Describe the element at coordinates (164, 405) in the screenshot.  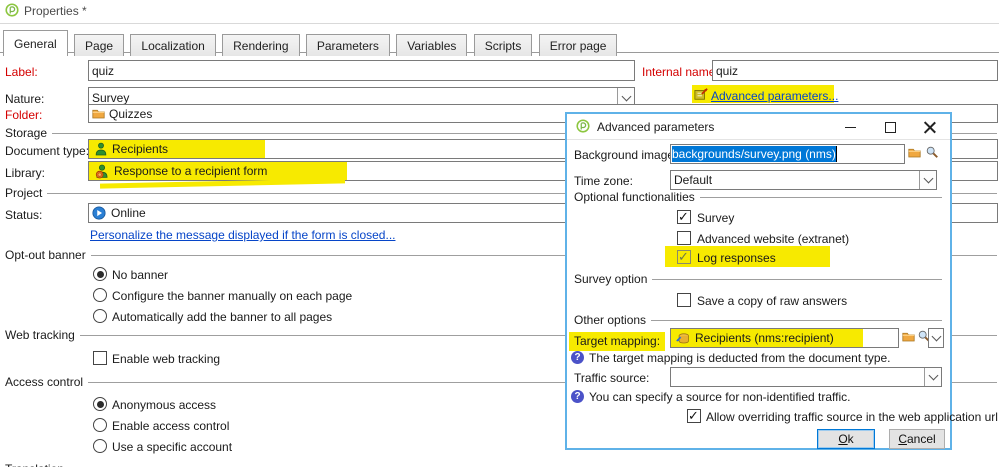
I see `radio-anonymous-access-label: Anonymous access` at that location.